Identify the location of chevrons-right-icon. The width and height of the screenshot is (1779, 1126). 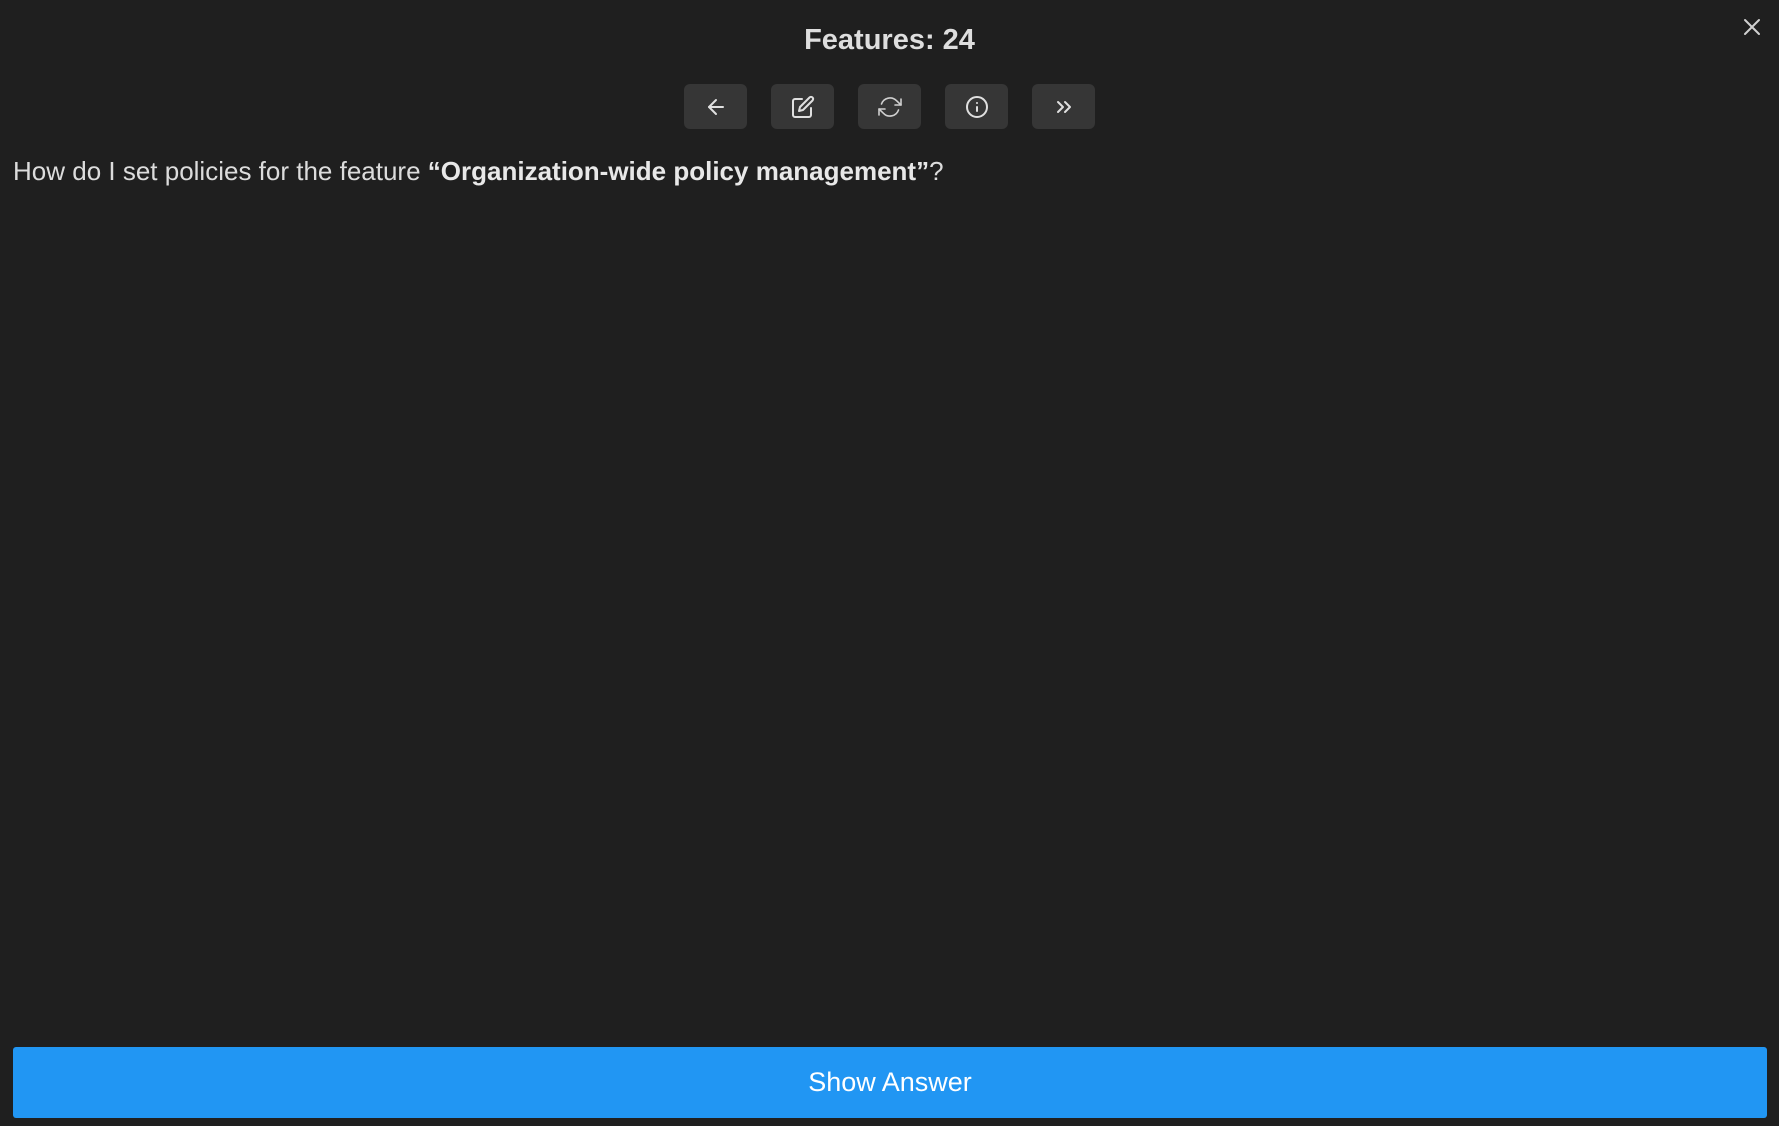
(1063, 106).